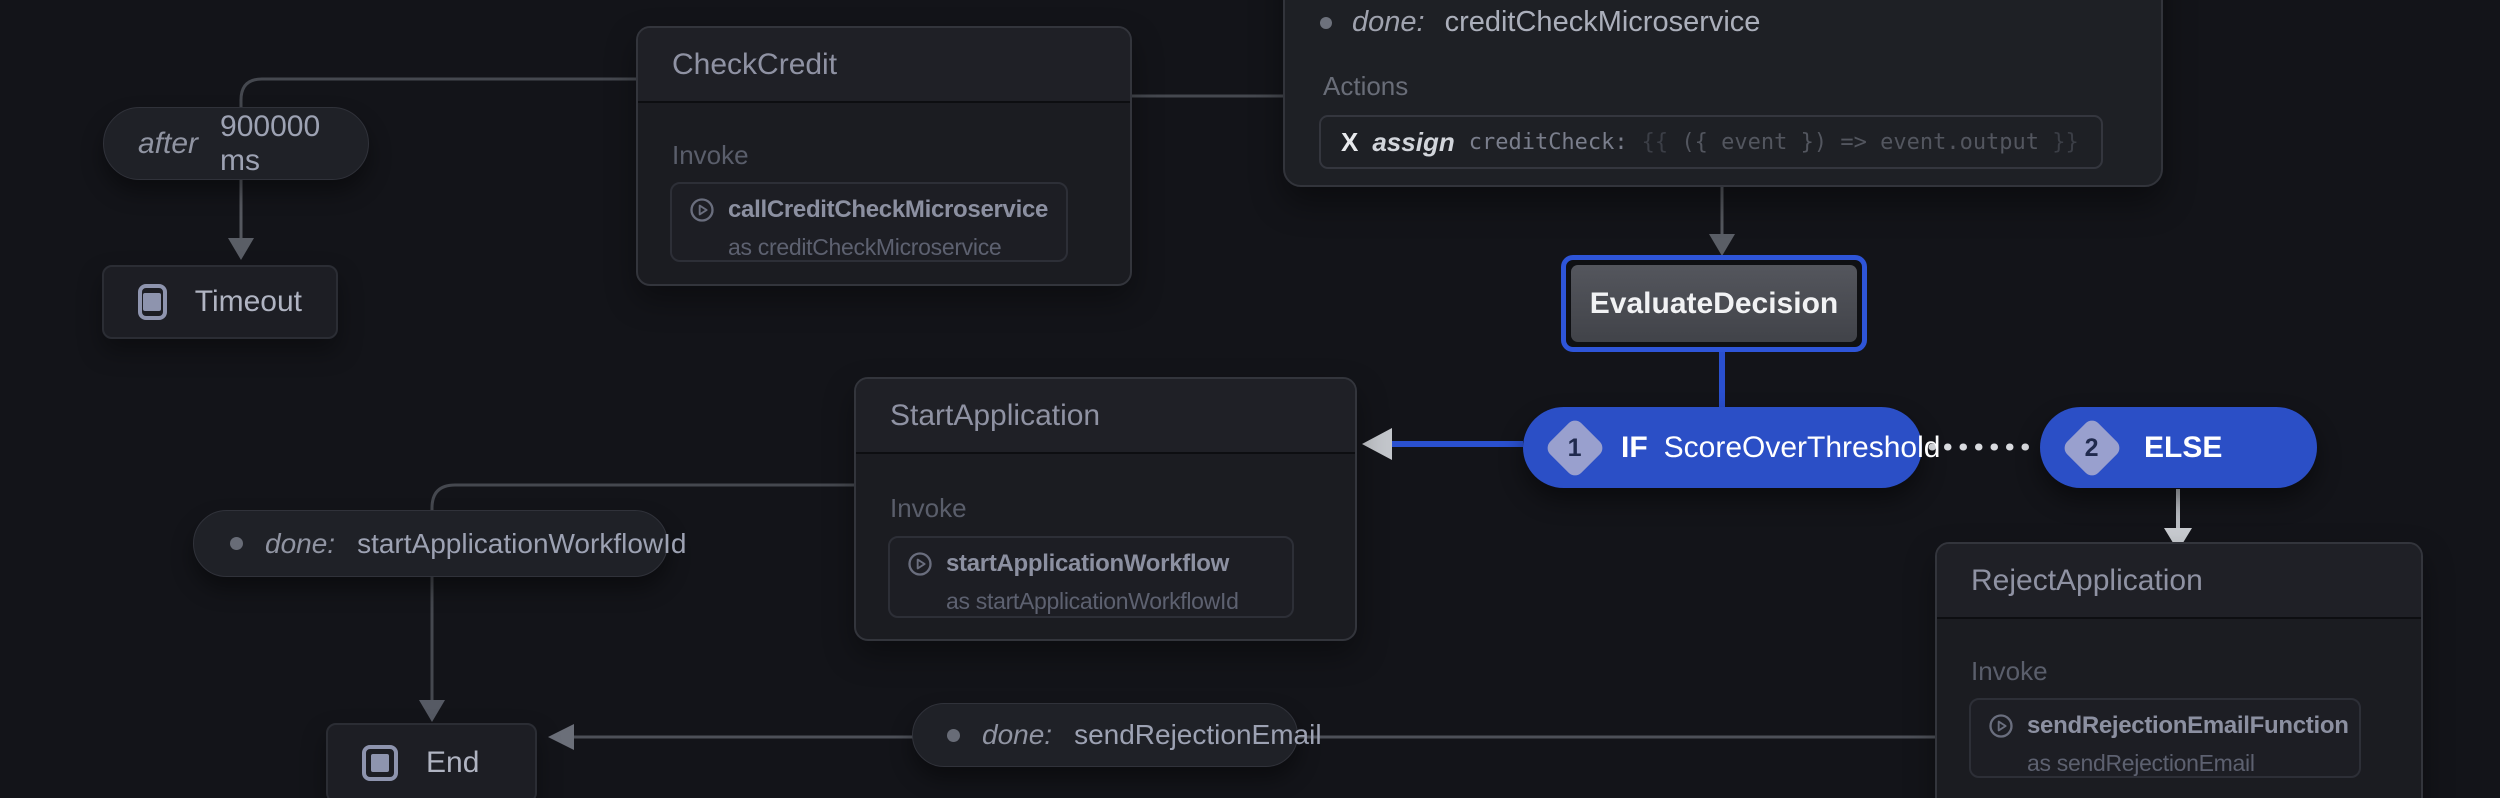 The image size is (2500, 798). I want to click on actions-label: Actions, so click(1366, 86).